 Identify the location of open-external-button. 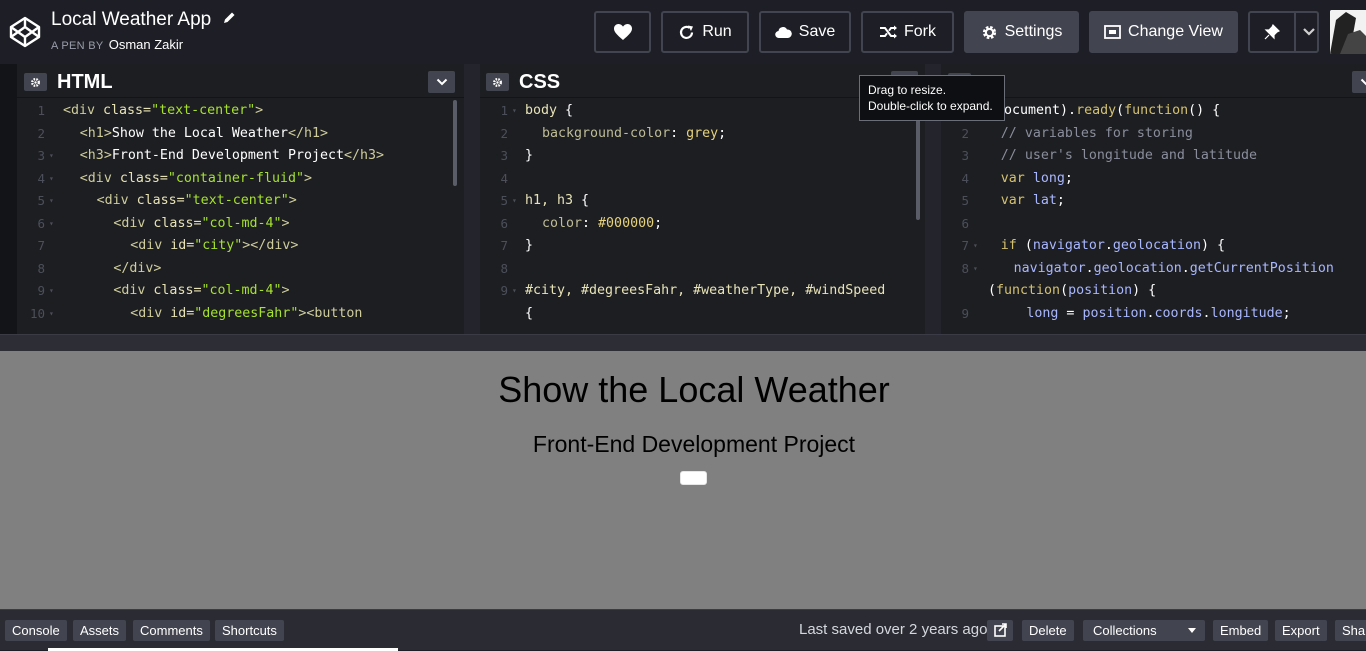
(1000, 630).